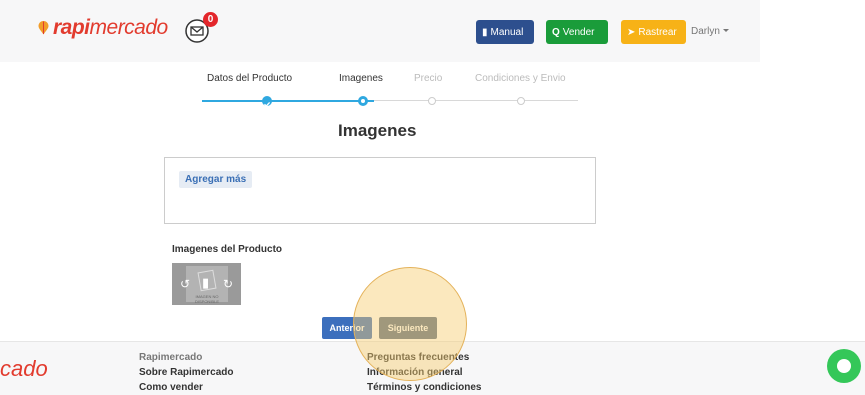  What do you see at coordinates (185, 284) in the screenshot?
I see `rotate-left-icon: ↺` at bounding box center [185, 284].